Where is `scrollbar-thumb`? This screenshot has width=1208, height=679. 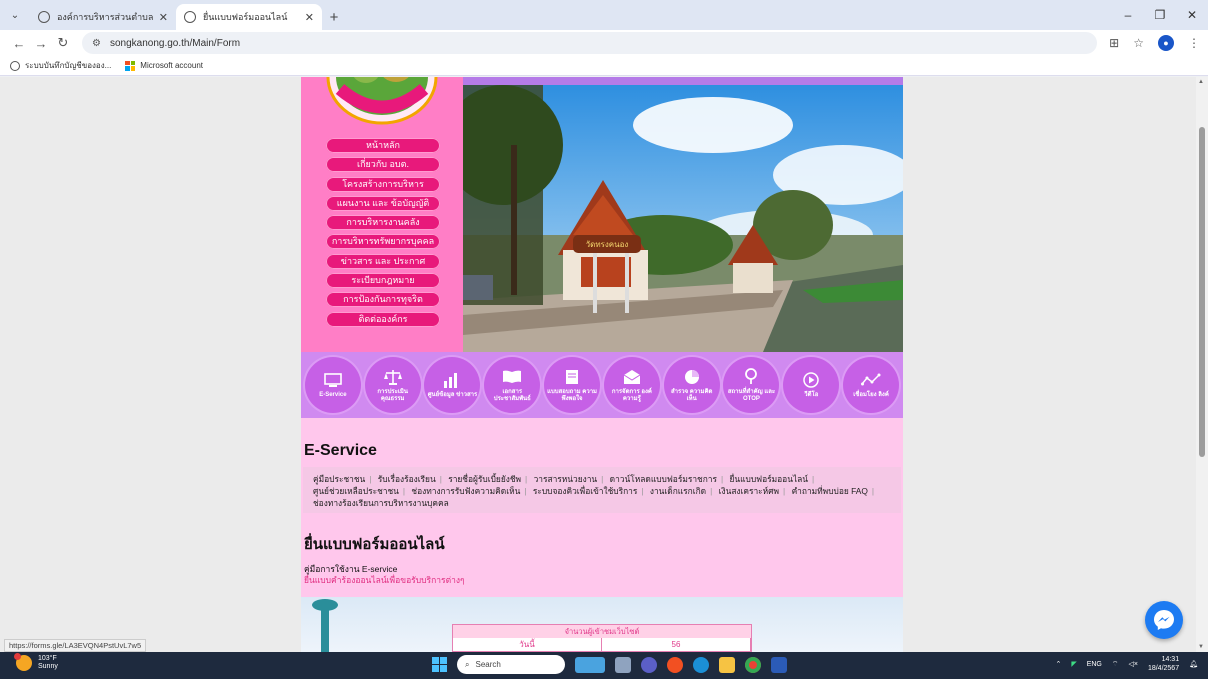 scrollbar-thumb is located at coordinates (1202, 292).